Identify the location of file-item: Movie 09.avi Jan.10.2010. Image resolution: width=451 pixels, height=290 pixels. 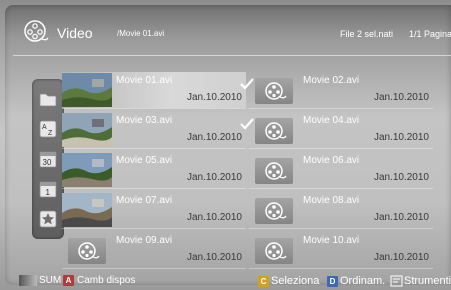
(154, 250).